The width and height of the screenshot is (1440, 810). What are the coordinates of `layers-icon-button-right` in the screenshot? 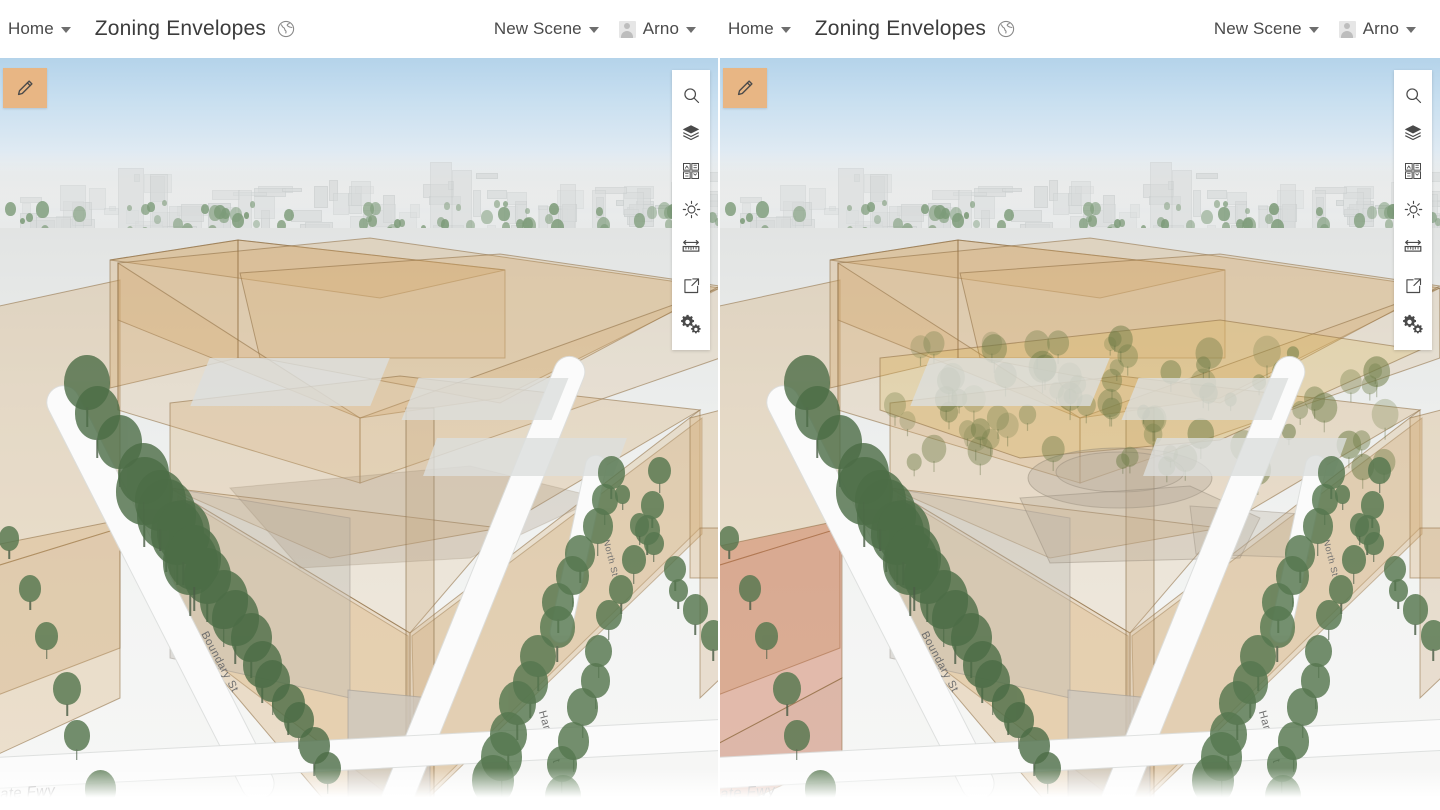 It's located at (1413, 133).